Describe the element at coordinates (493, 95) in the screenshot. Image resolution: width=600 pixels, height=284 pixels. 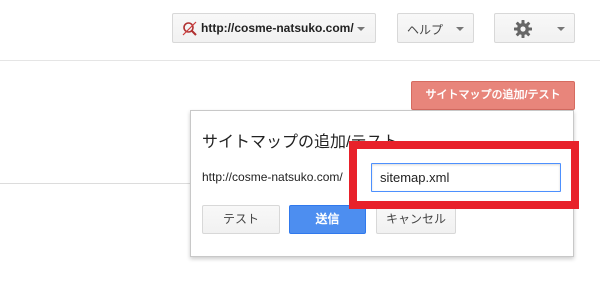
I see `add-test-sitemap-button: サイトマップの追加/テスト` at that location.